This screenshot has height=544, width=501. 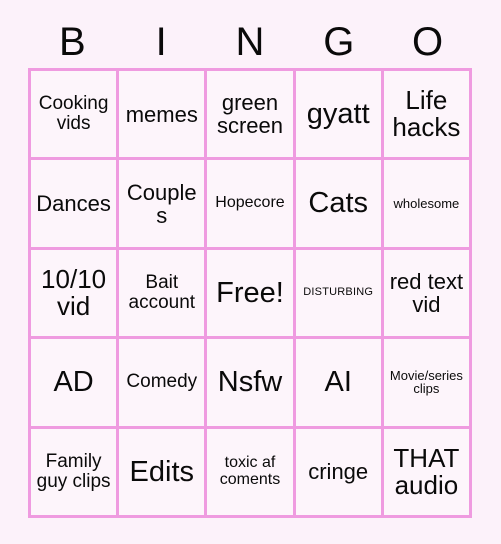 What do you see at coordinates (426, 203) in the screenshot?
I see `bingo-cell: wholesome` at bounding box center [426, 203].